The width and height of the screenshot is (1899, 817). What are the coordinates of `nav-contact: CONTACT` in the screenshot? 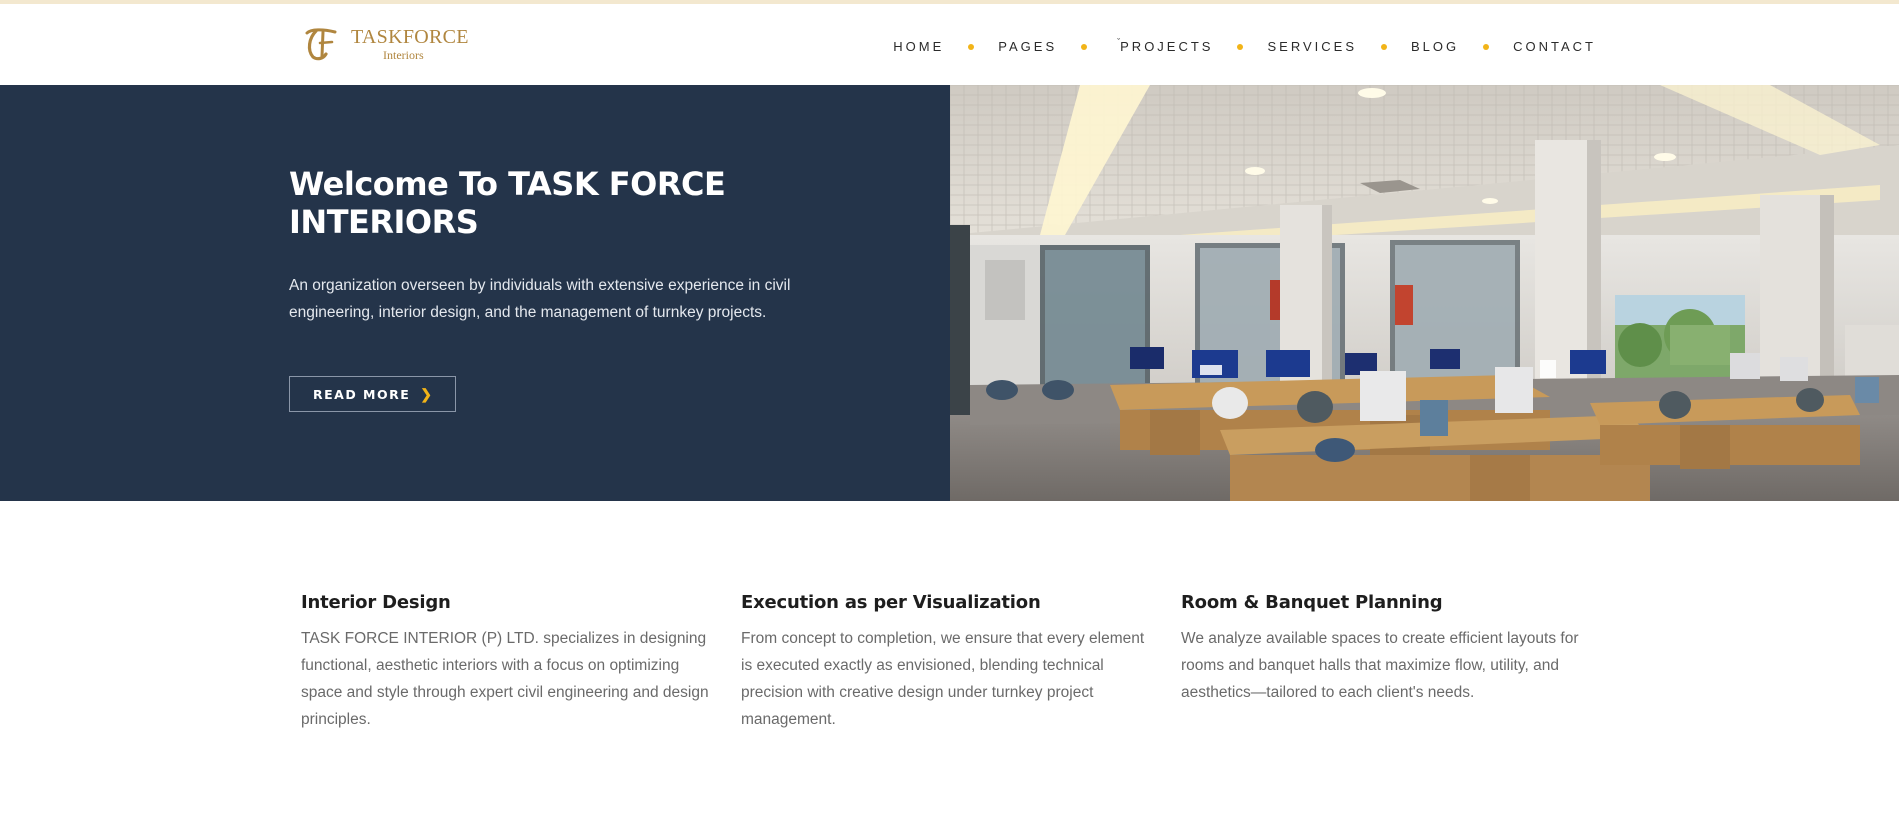 It's located at (1554, 46).